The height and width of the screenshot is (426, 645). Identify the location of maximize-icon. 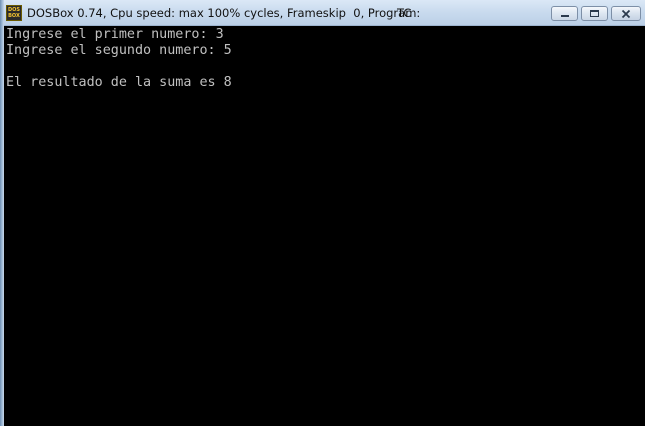
(594, 13).